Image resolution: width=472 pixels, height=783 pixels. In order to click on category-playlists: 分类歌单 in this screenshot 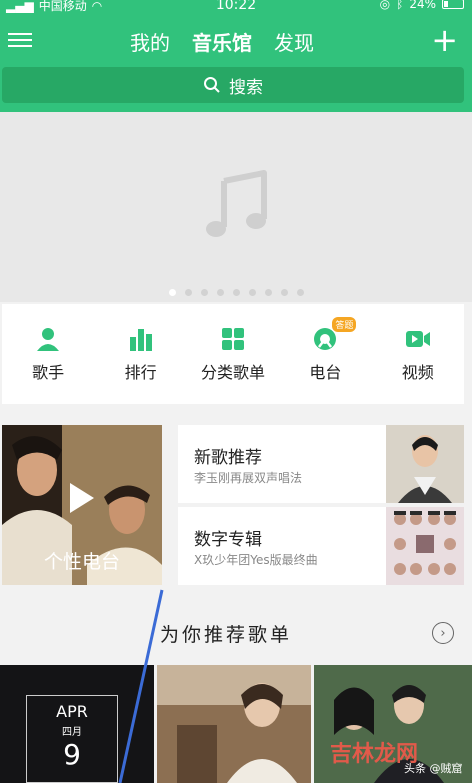, I will do `click(233, 354)`.